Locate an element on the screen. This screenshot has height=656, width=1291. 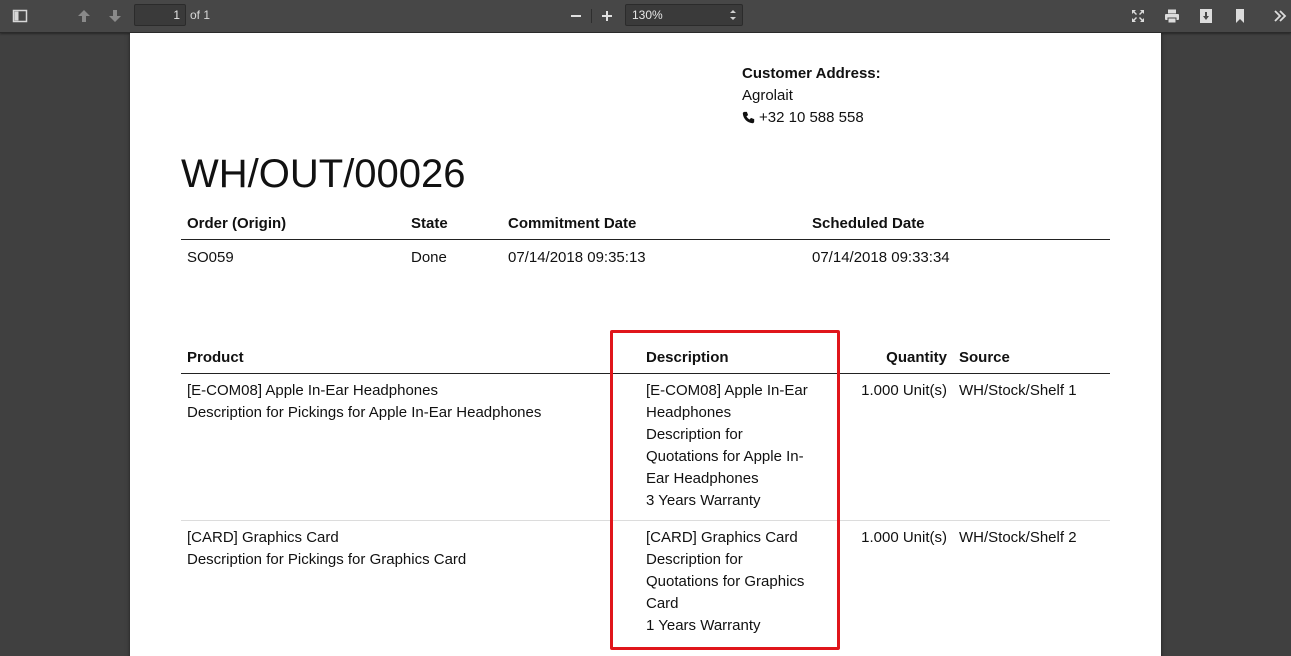
print-icon is located at coordinates (1172, 16).